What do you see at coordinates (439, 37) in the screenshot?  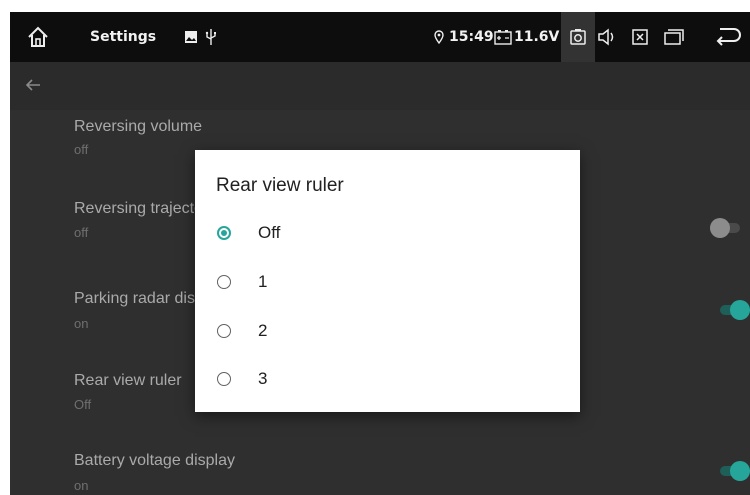 I see `location-pin-icon` at bounding box center [439, 37].